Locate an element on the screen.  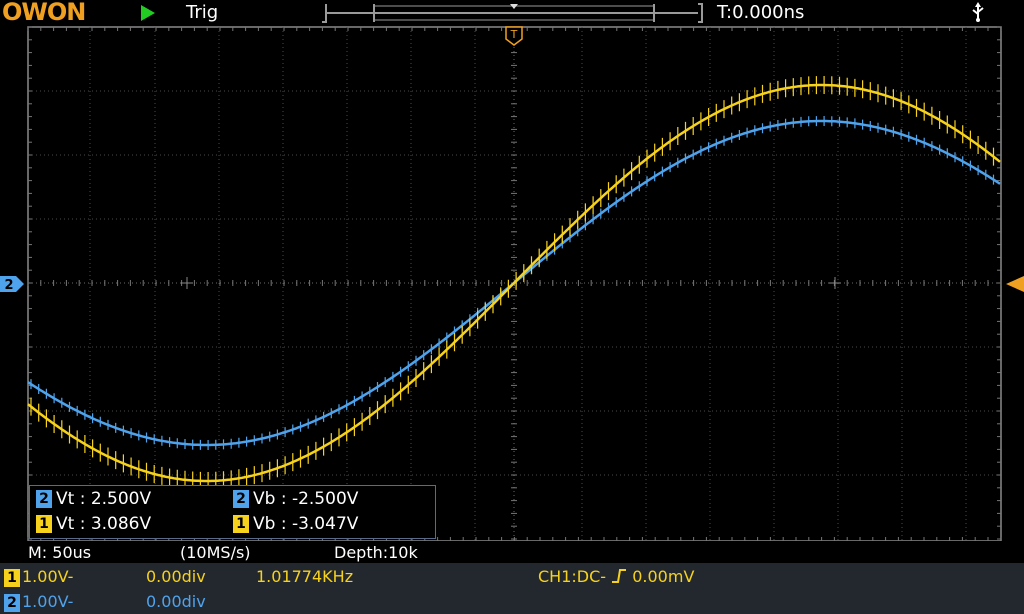
ch1-scale: 1.00V- is located at coordinates (48, 576).